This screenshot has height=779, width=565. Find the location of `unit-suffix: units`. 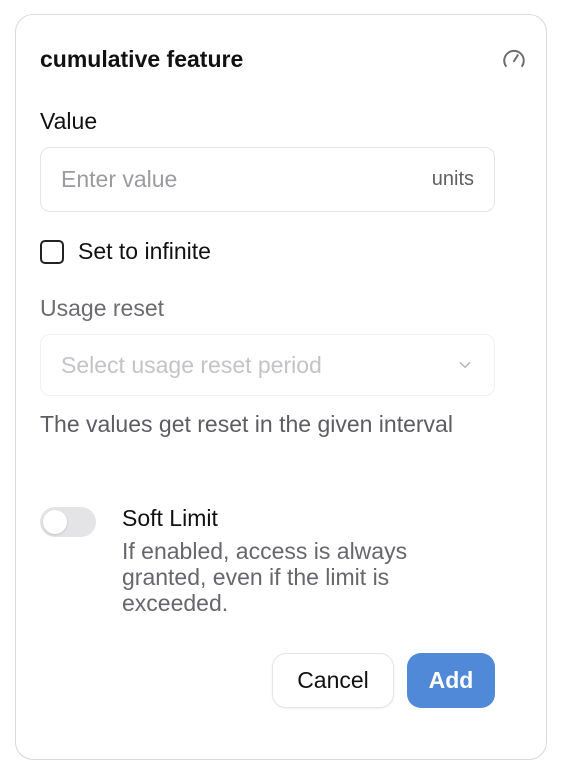

unit-suffix: units is located at coordinates (452, 179).